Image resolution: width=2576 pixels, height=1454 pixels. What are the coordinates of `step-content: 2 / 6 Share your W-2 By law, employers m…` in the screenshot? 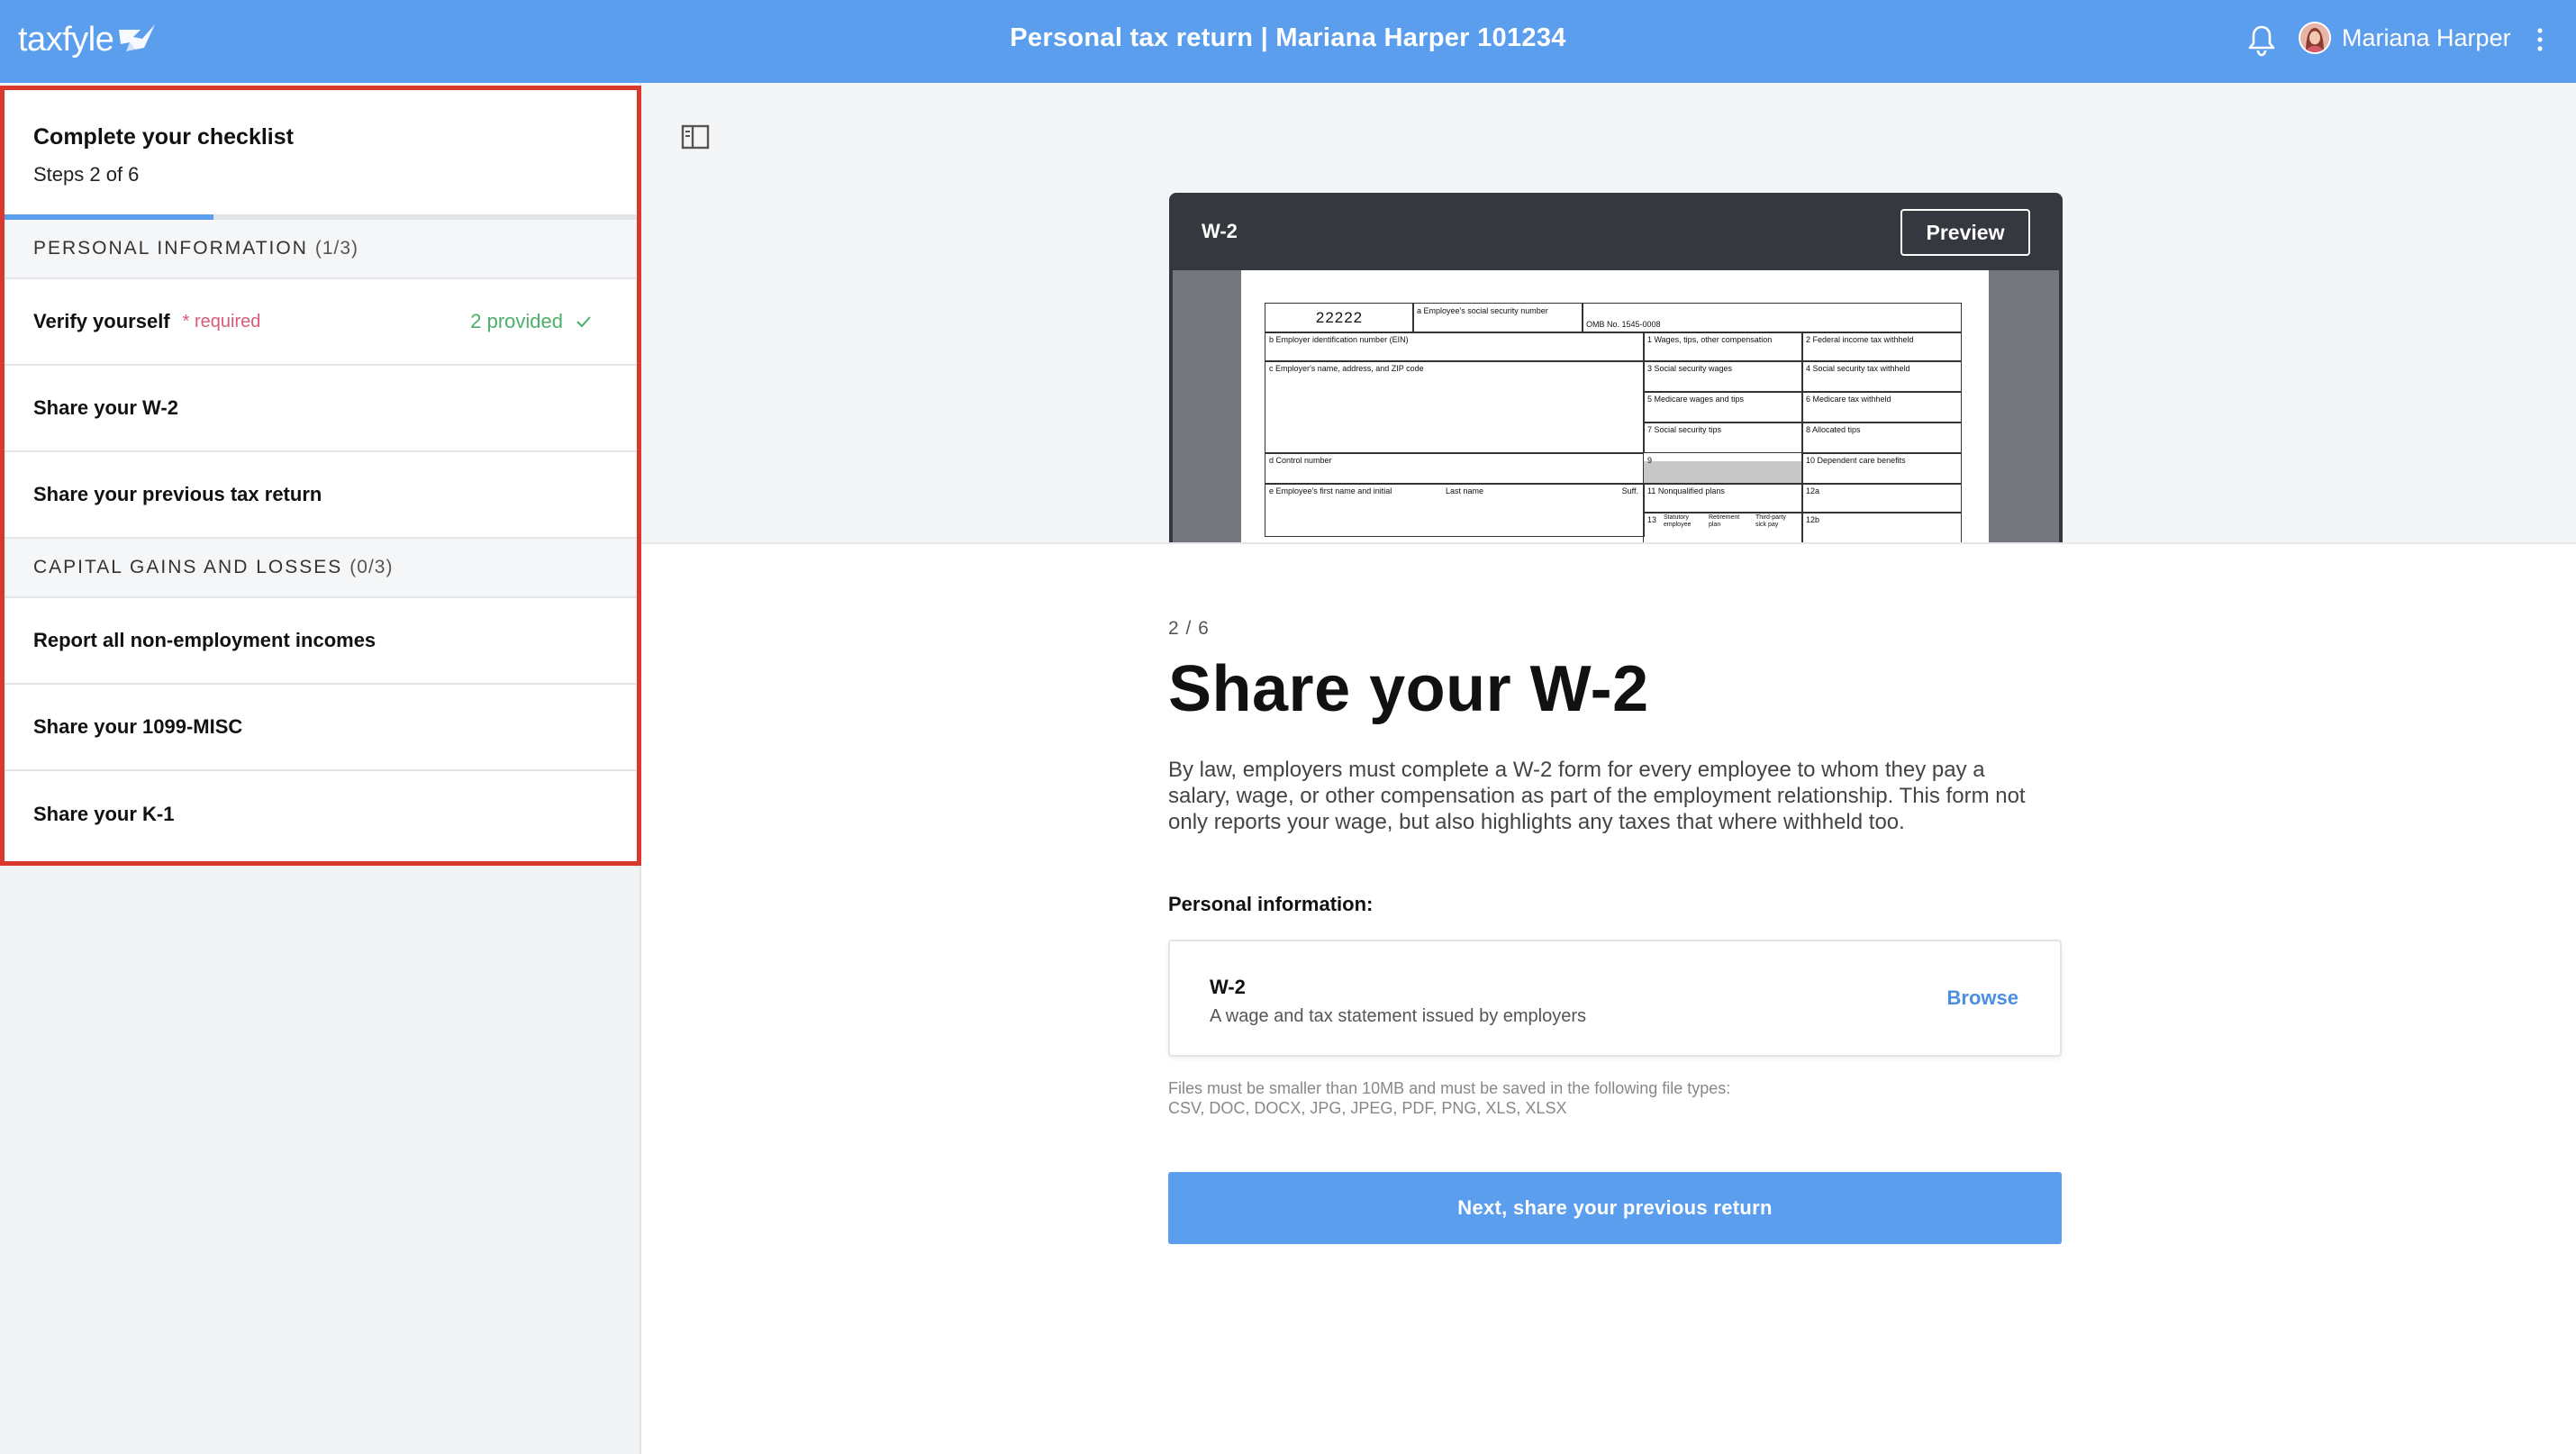 It's located at (1615, 931).